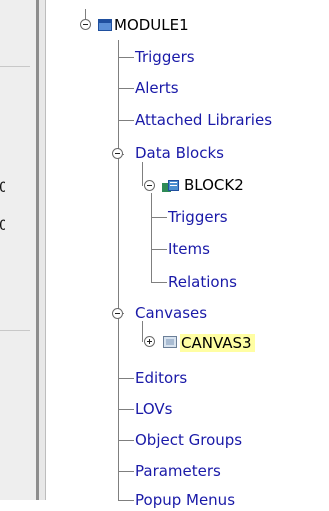 This screenshot has height=511, width=329. Describe the element at coordinates (171, 185) in the screenshot. I see `block-icon` at that location.